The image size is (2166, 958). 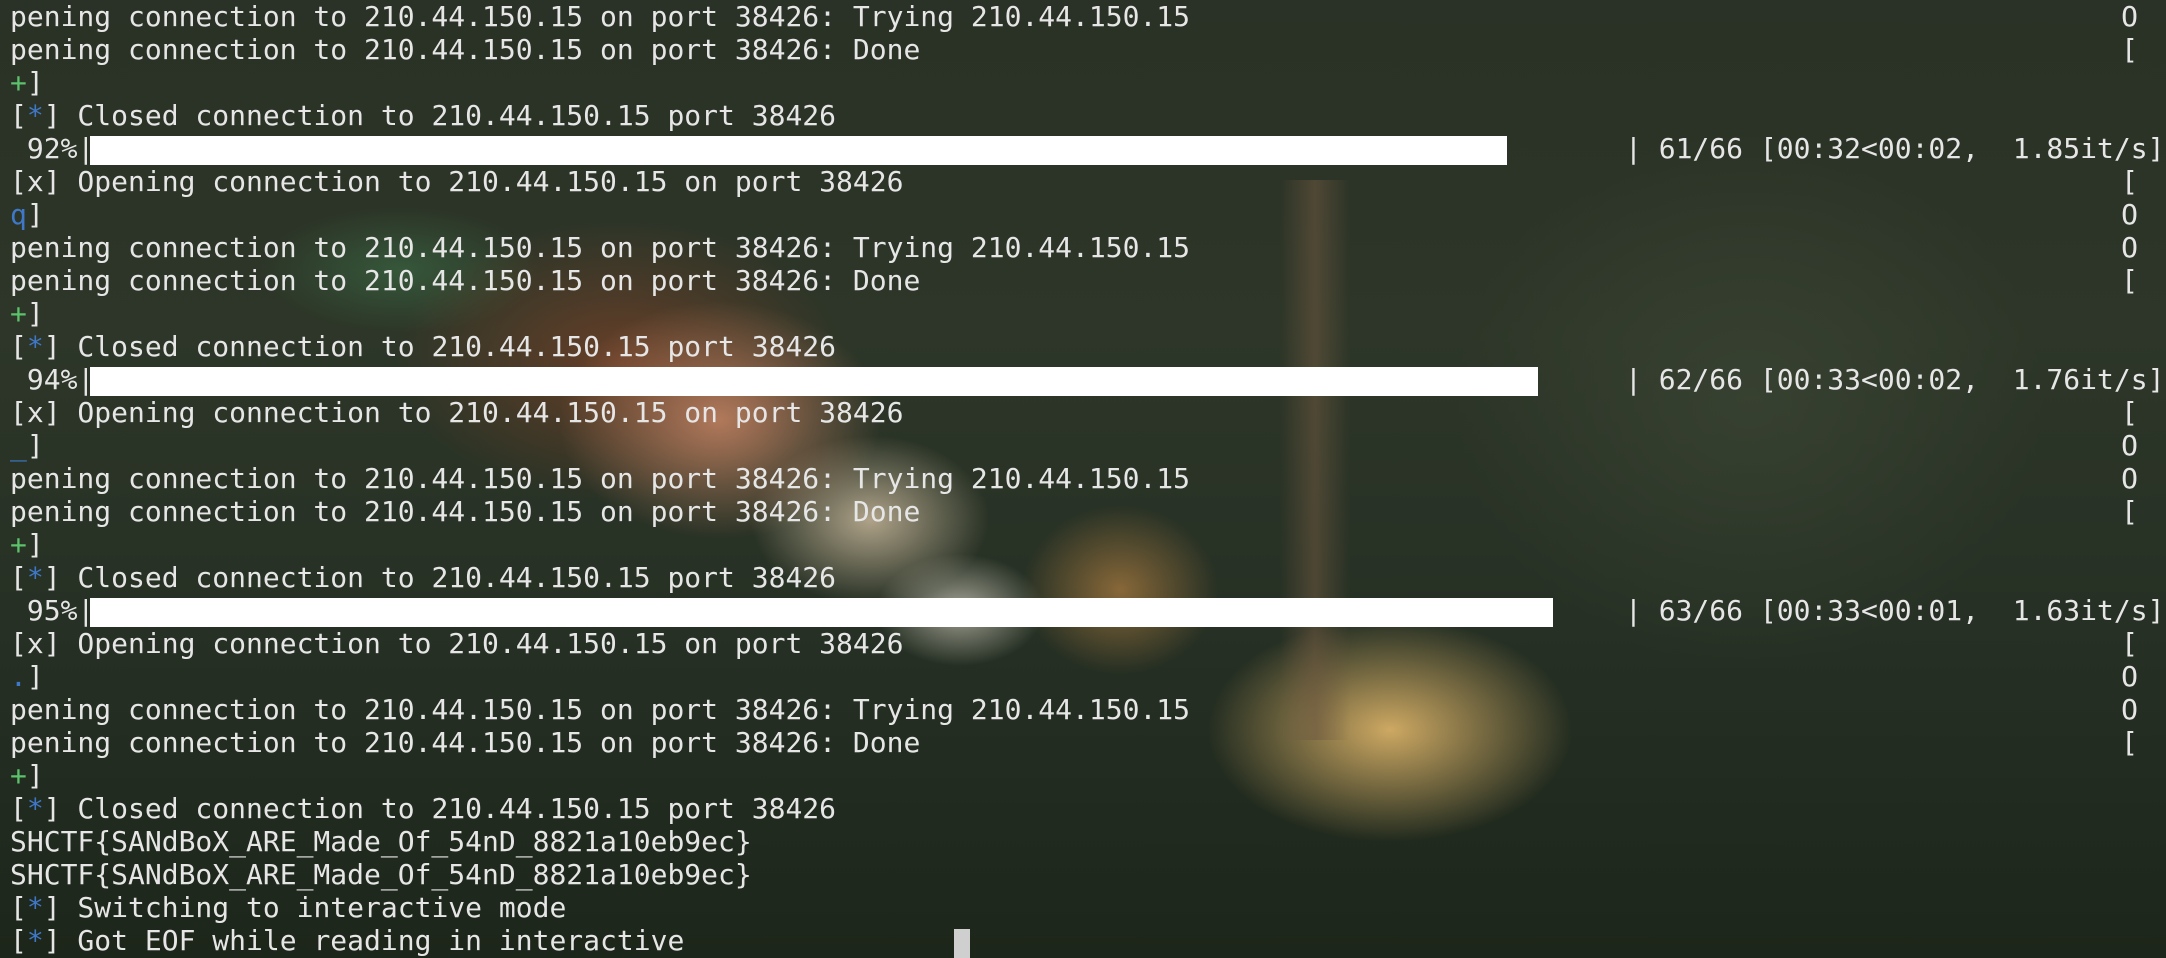 I want to click on progress-row: 95%| | 63/66 [00:33<00:01, 1.63it/s], so click(x=1083, y=610).